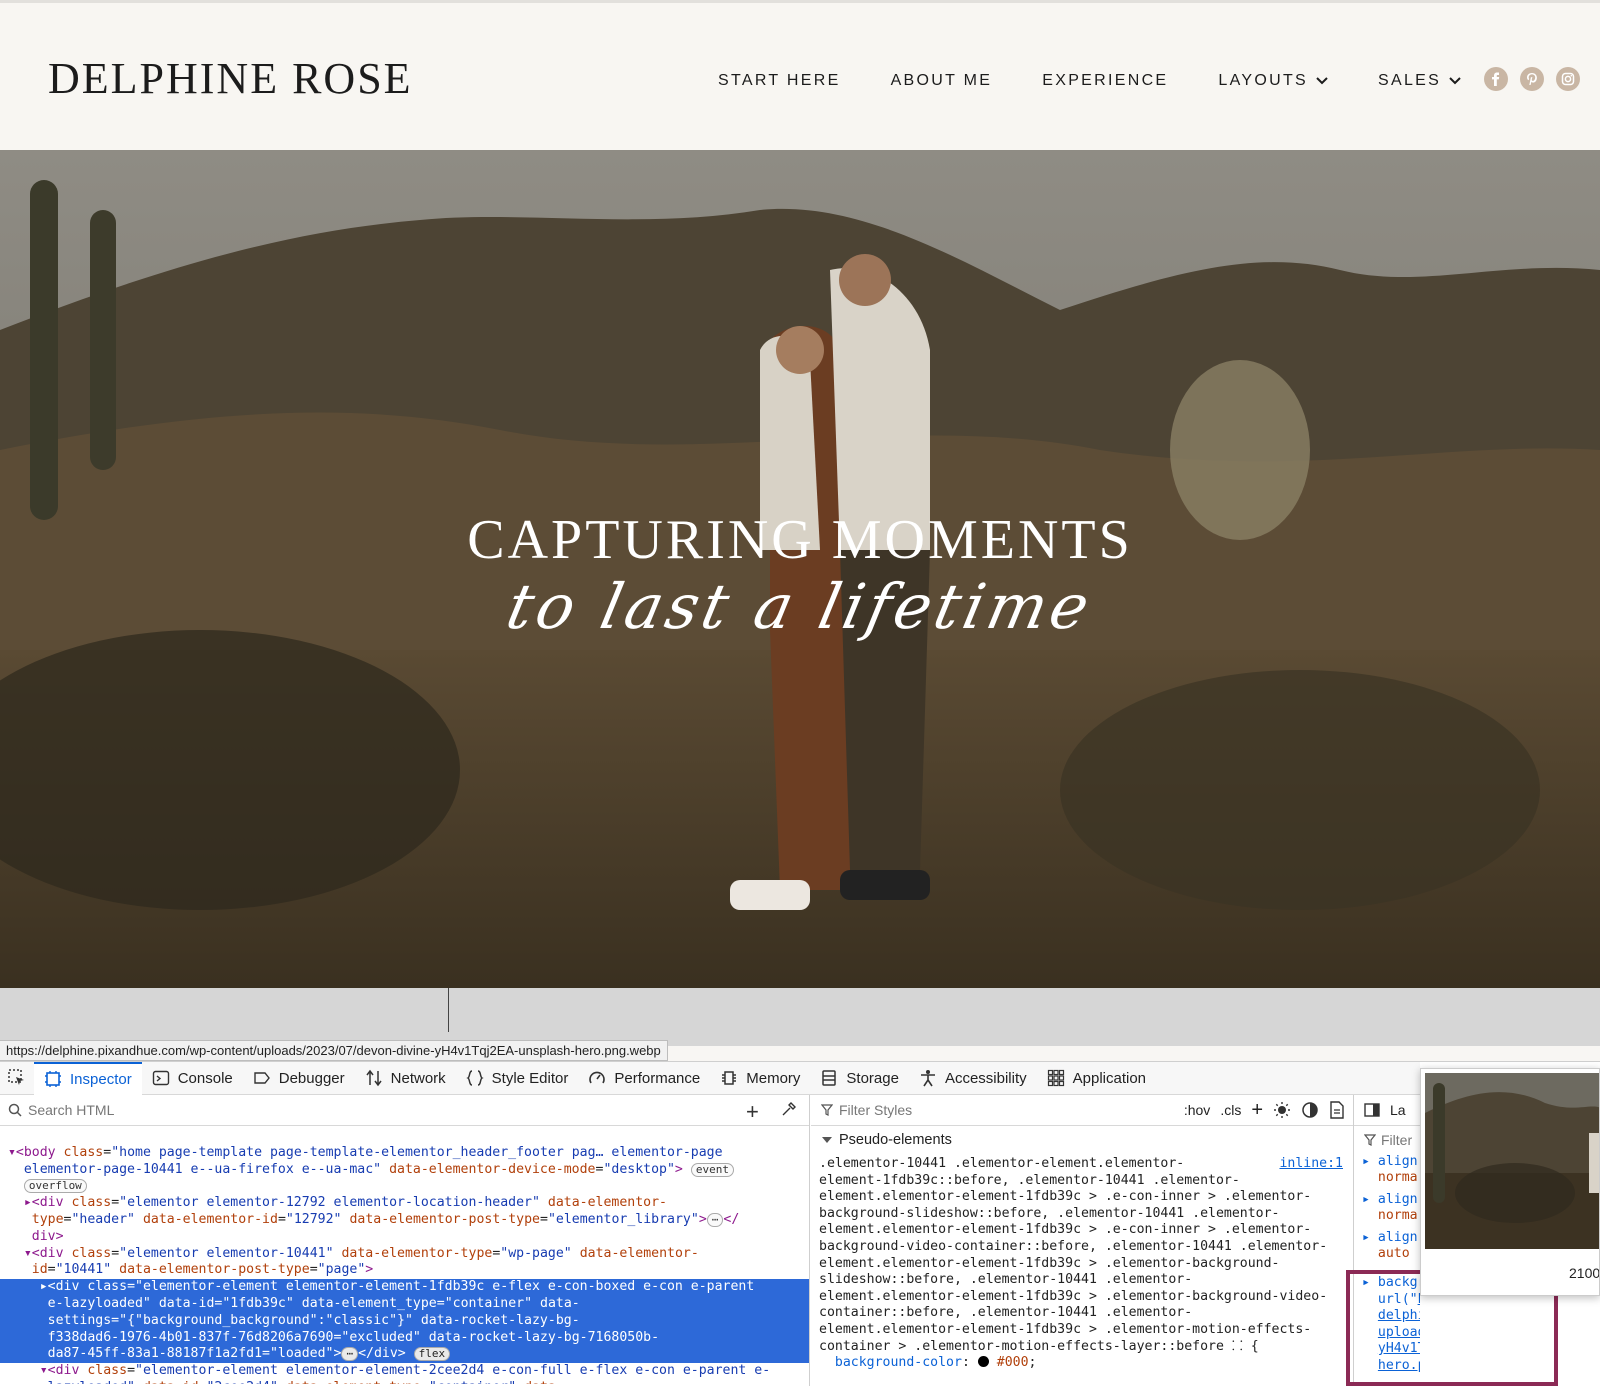 The image size is (1600, 1386). I want to click on tab-memory: Memory, so click(760, 1078).